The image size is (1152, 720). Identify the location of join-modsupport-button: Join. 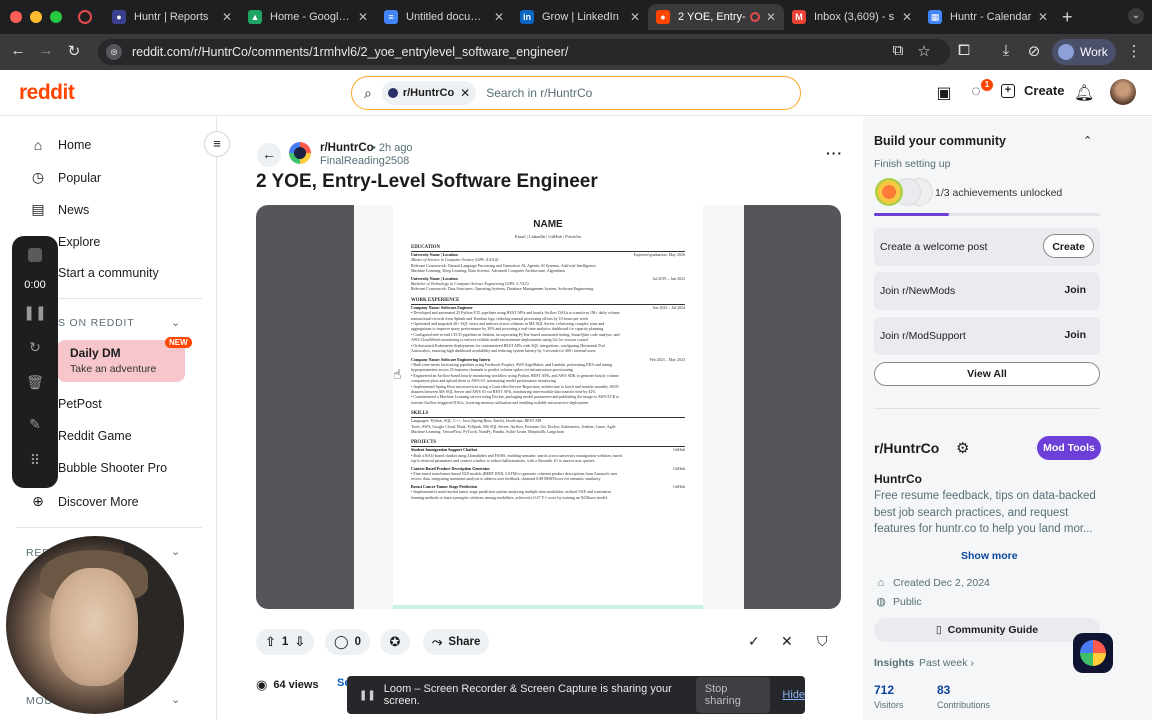
(1075, 335).